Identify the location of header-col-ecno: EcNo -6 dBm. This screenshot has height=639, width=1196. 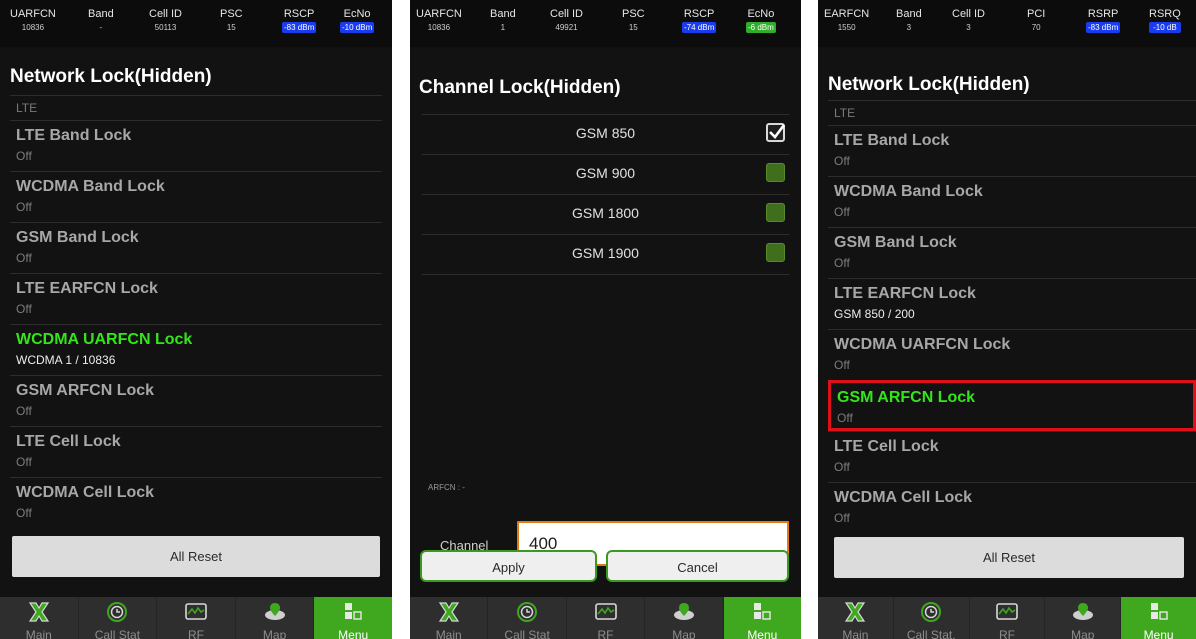
(761, 20).